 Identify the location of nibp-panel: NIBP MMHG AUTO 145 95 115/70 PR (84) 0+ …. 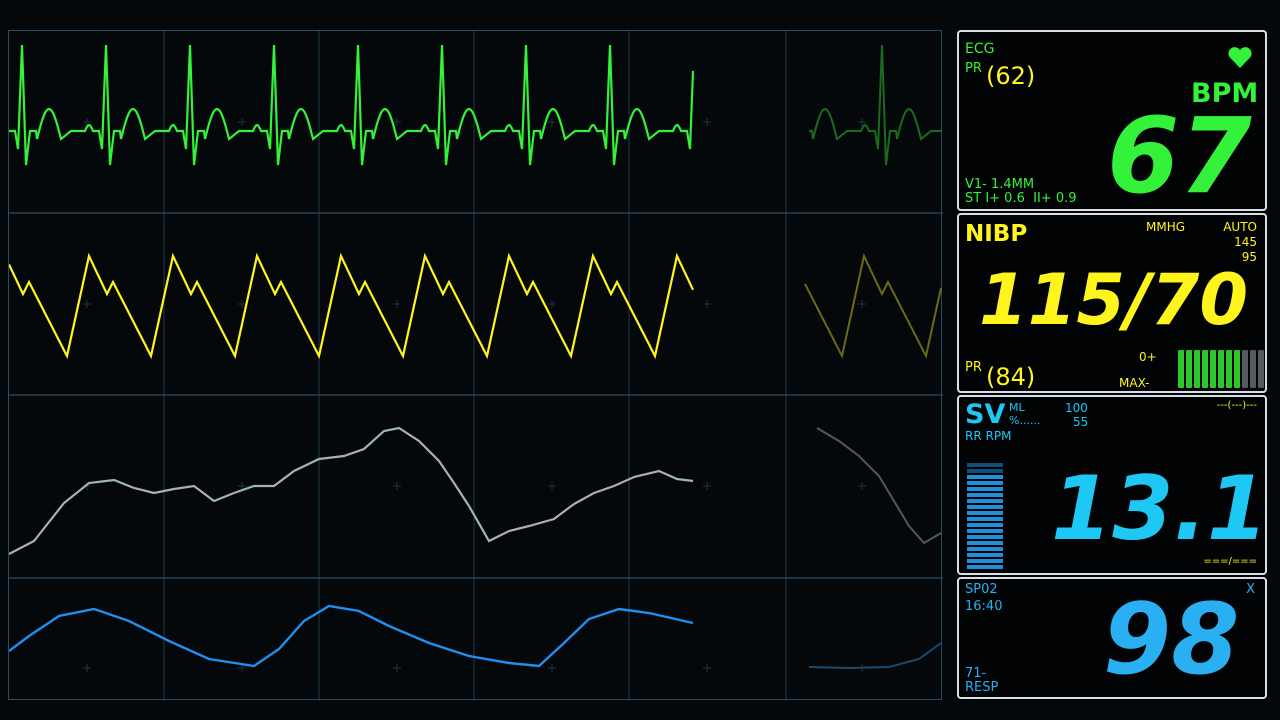
(1112, 303).